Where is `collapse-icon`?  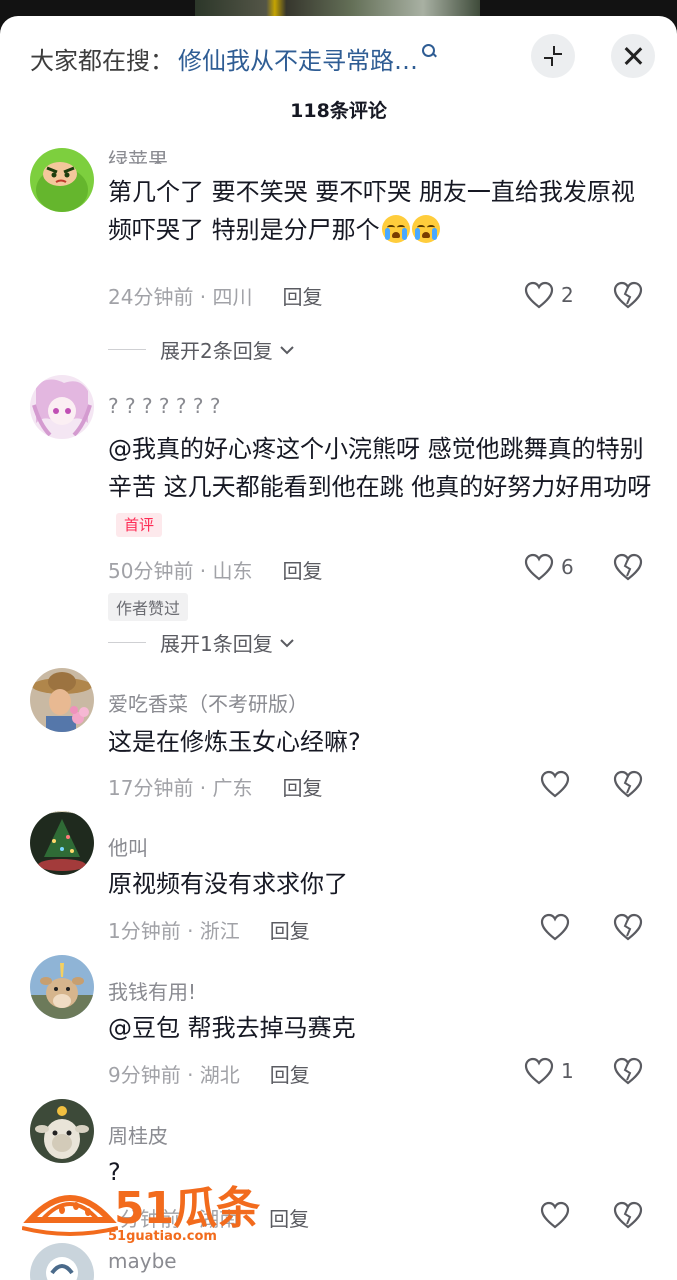 collapse-icon is located at coordinates (553, 56).